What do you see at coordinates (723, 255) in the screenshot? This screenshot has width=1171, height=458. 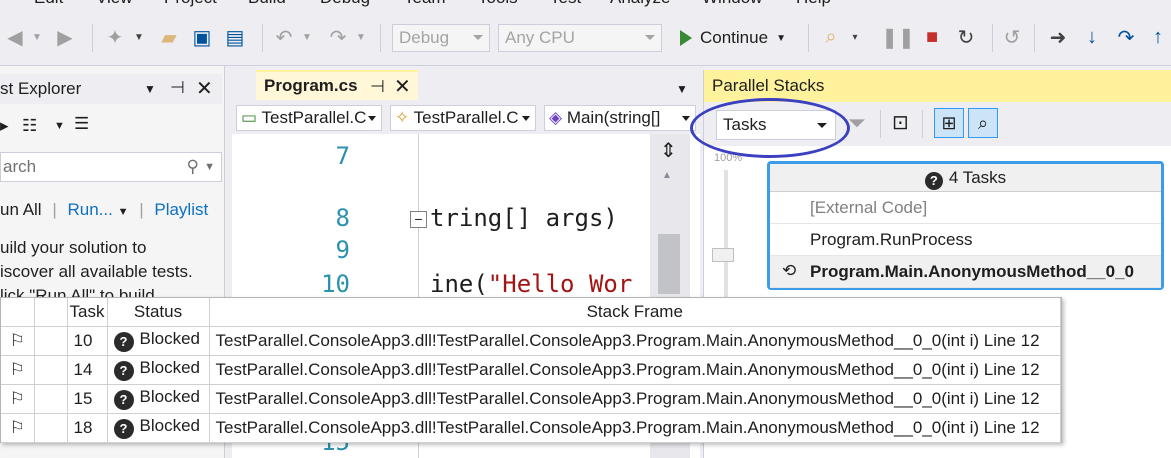 I see `zoom-slider-thumb` at bounding box center [723, 255].